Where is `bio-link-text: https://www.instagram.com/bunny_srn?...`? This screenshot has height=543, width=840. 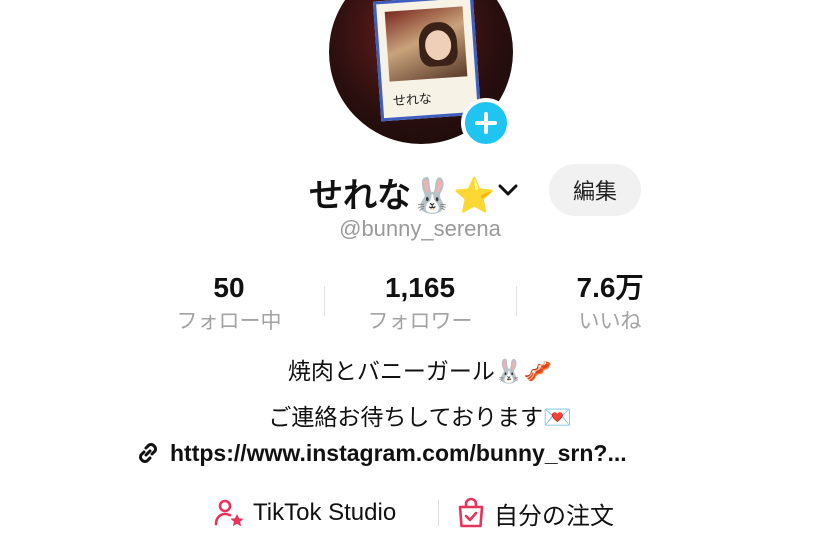
bio-link-text: https://www.instagram.com/bunny_srn?... is located at coordinates (398, 453).